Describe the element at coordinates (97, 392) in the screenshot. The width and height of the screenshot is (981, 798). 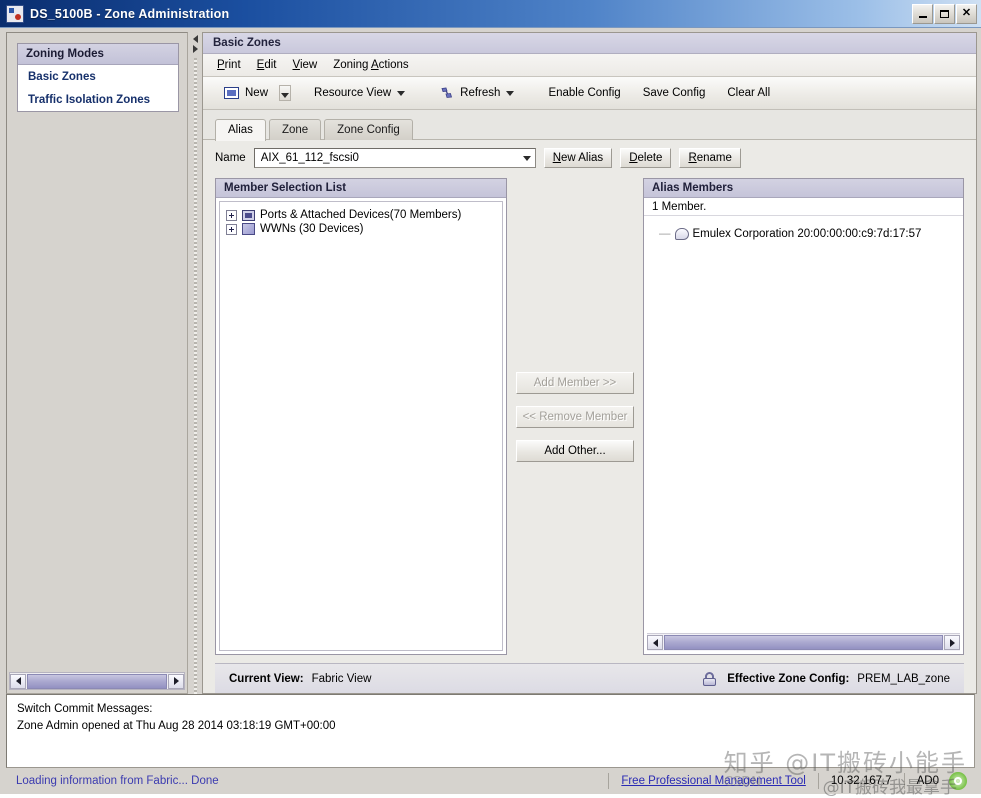
I see `left-panel-filler` at that location.